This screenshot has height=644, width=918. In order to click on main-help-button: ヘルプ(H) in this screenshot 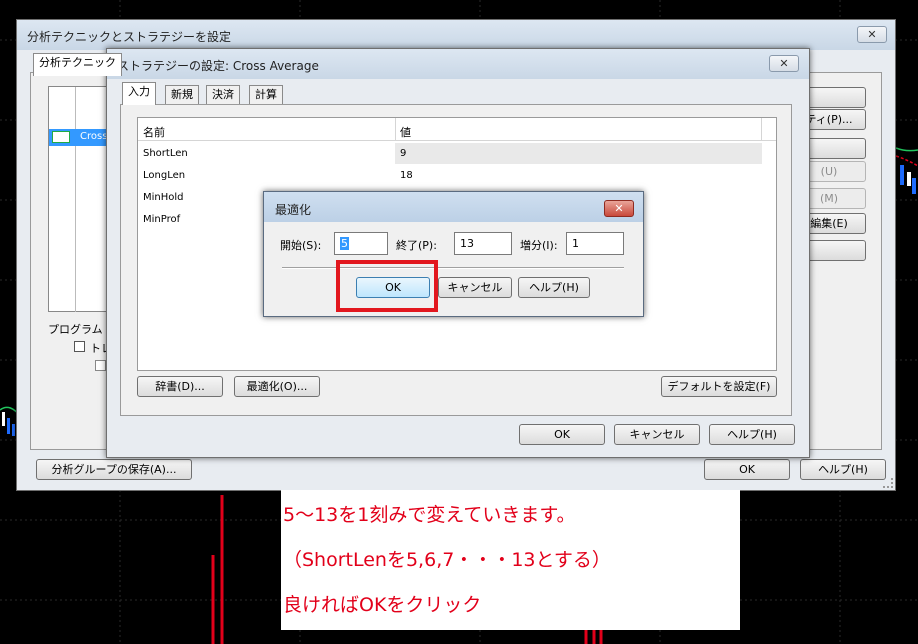, I will do `click(843, 469)`.